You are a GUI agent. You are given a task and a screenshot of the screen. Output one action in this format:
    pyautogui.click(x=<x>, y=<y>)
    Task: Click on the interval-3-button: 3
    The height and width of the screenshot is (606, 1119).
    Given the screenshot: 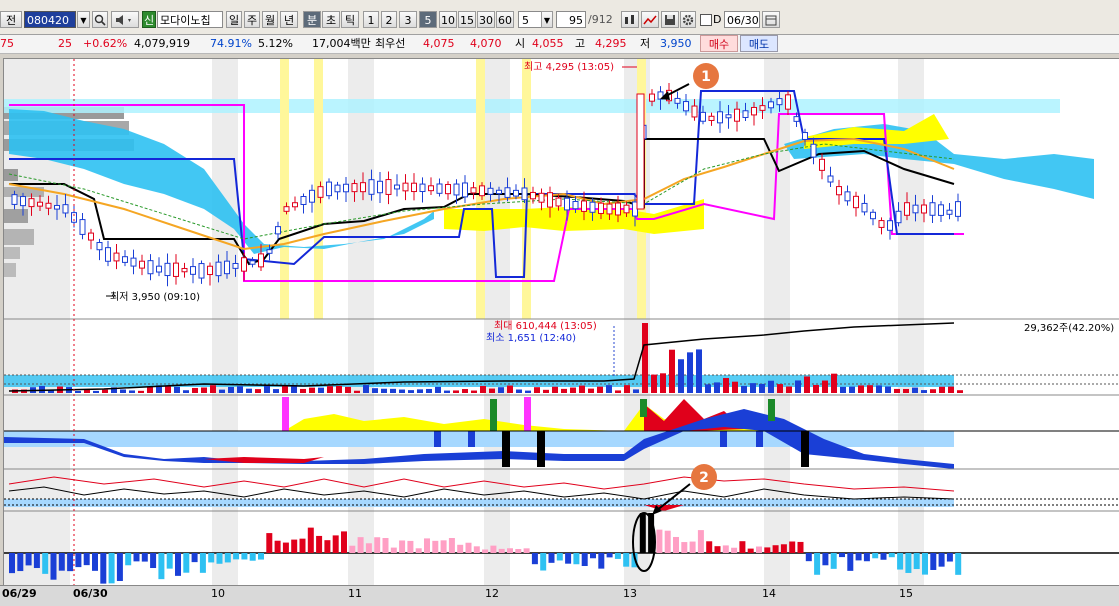 What is the action you would take?
    pyautogui.click(x=408, y=19)
    